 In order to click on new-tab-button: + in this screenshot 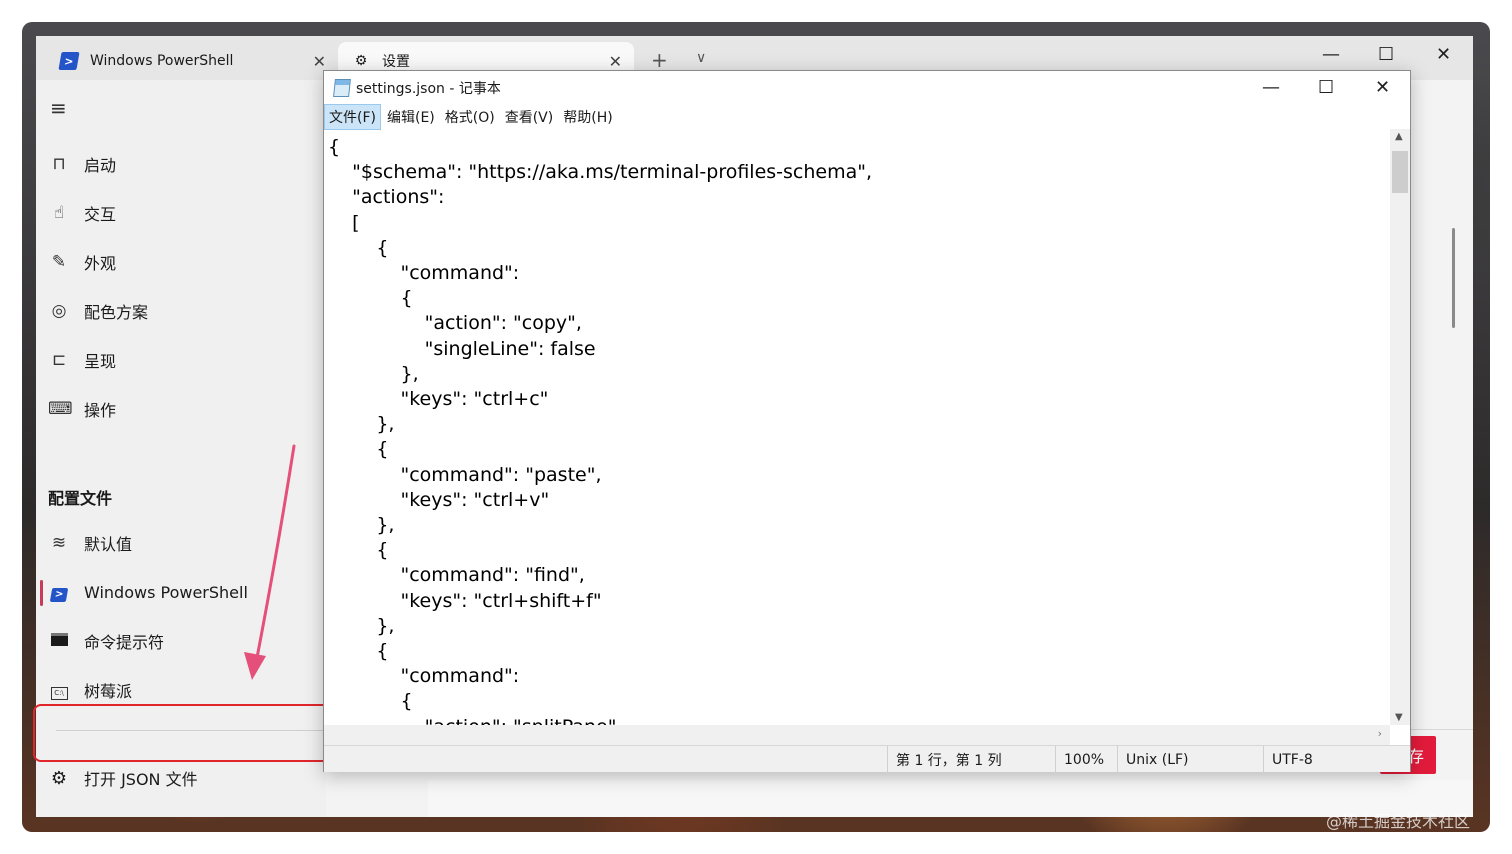, I will do `click(659, 60)`.